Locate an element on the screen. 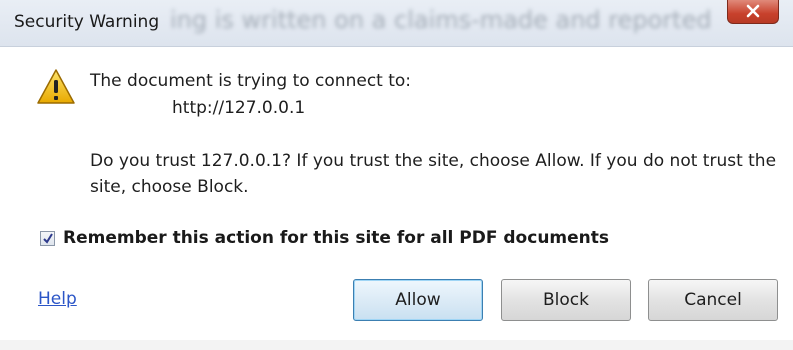 This screenshot has height=350, width=793. remember-checkbox is located at coordinates (47, 238).